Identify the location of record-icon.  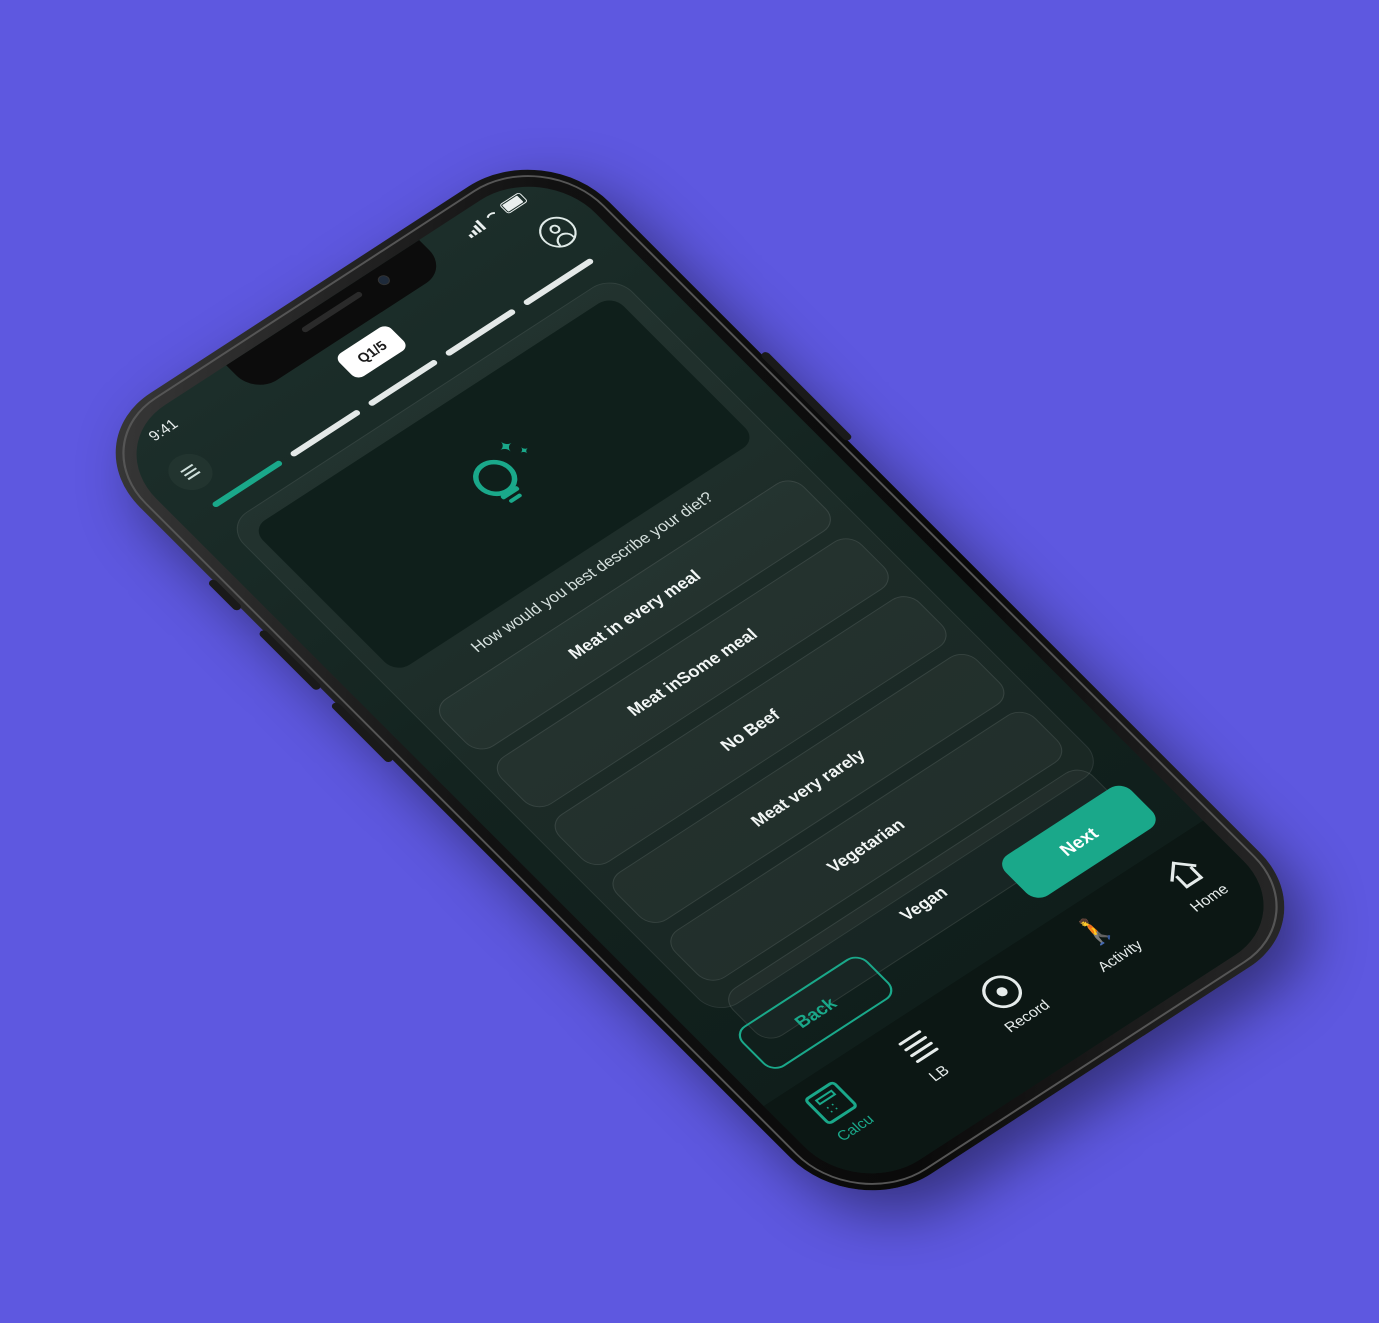
(1002, 991).